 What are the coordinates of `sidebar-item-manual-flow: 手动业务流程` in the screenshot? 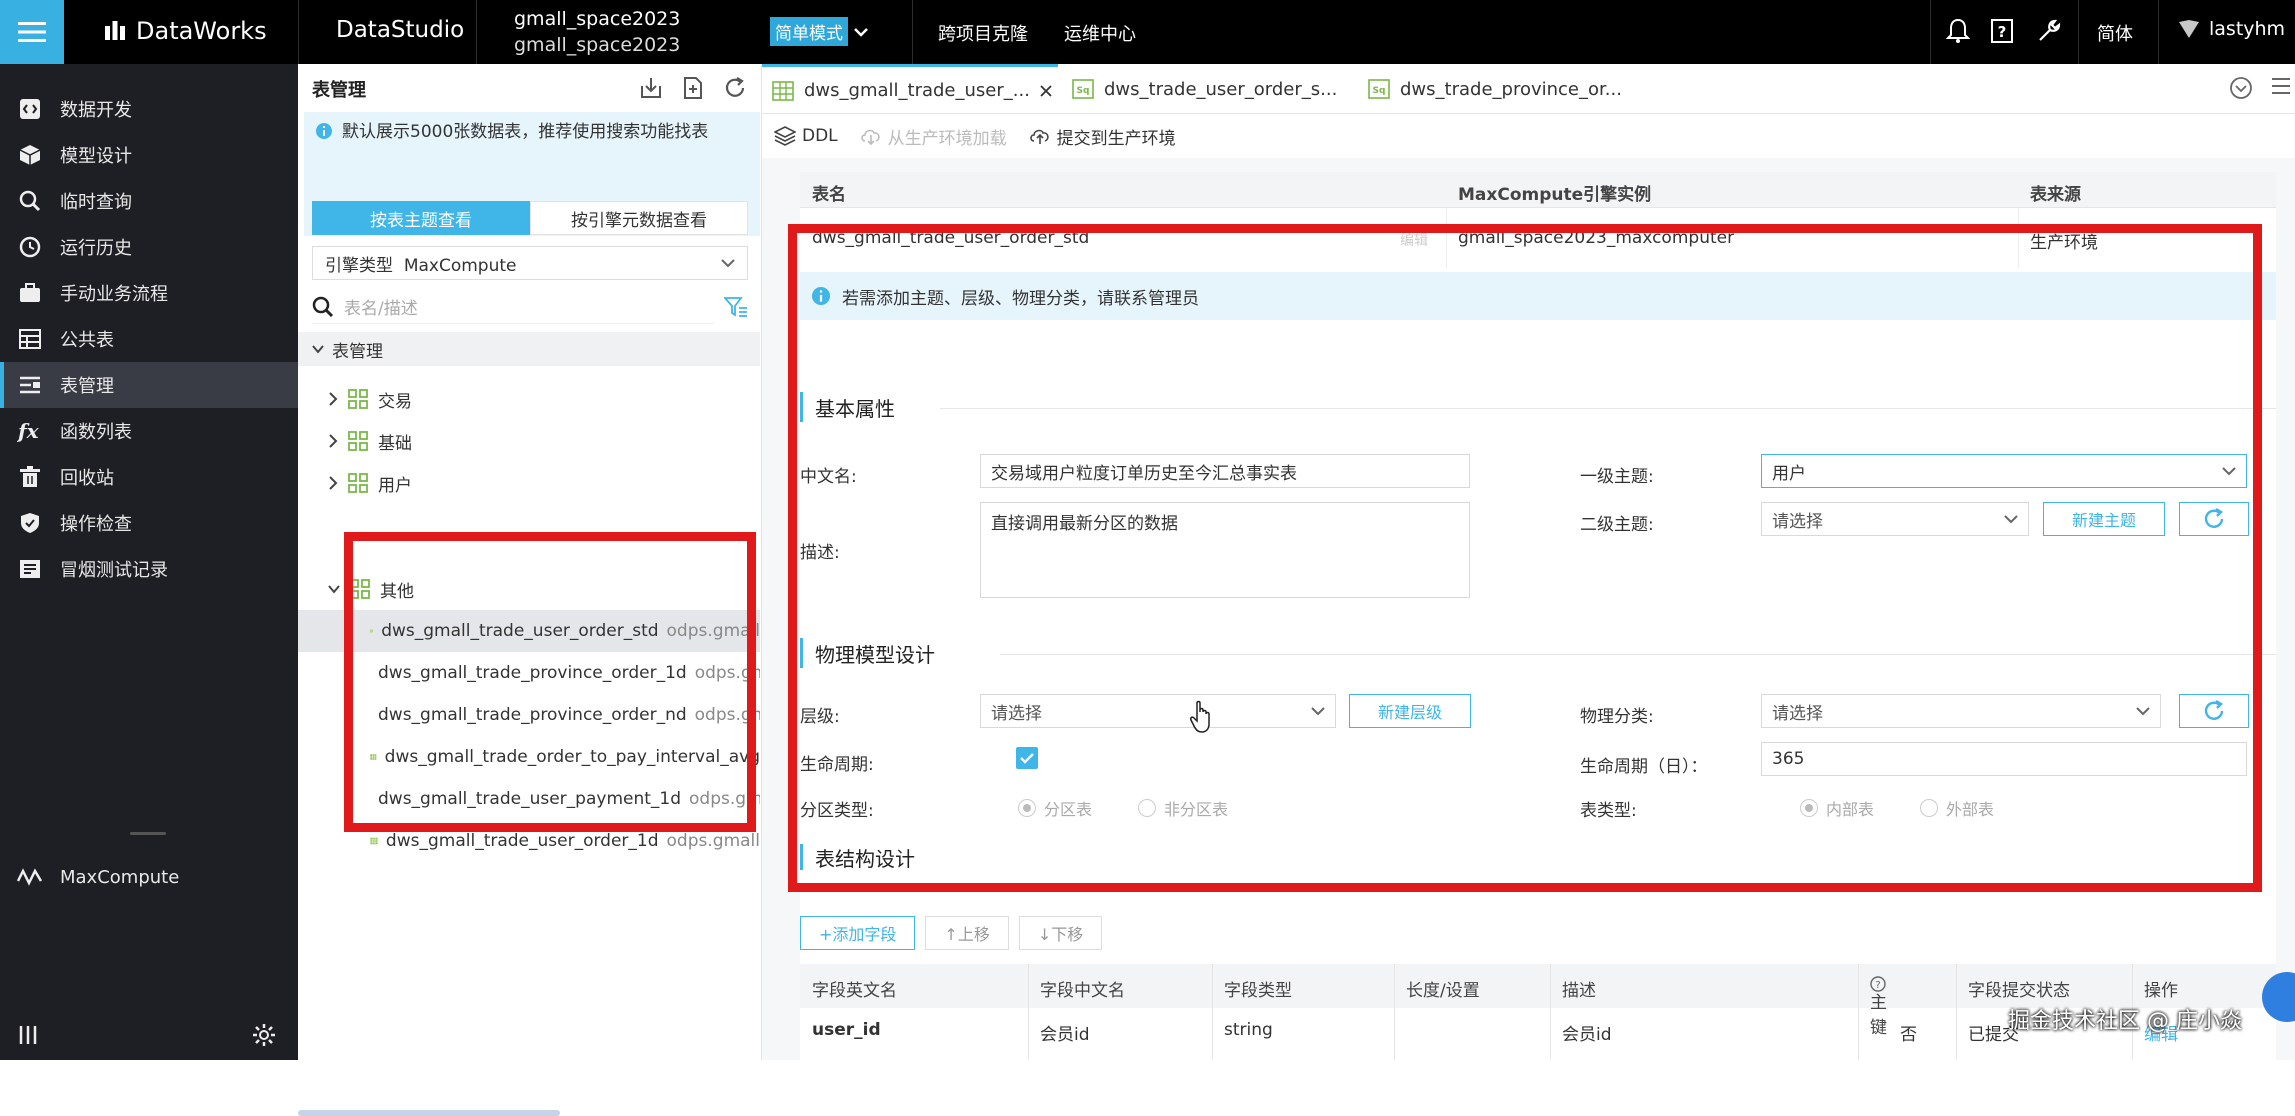 It's located at (149, 293).